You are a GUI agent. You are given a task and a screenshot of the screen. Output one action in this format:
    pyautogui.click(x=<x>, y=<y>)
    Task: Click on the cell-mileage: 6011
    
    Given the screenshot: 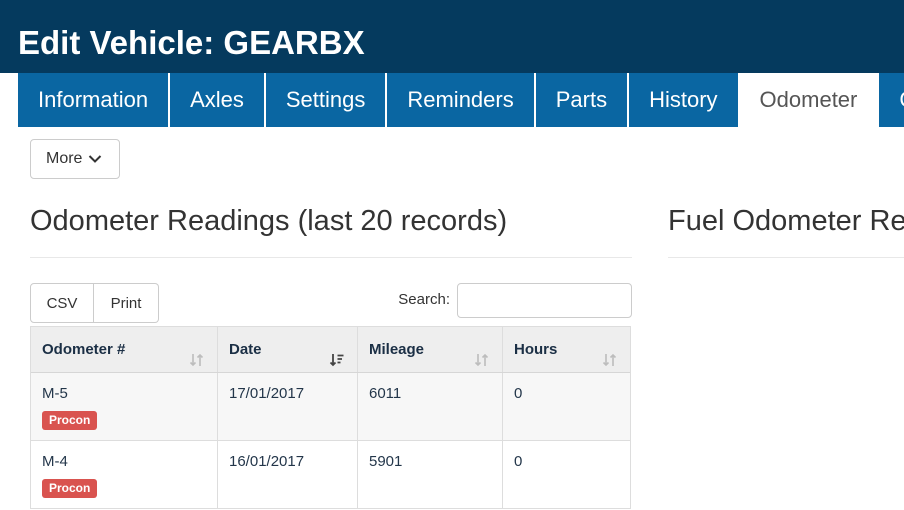 What is the action you would take?
    pyautogui.click(x=430, y=406)
    